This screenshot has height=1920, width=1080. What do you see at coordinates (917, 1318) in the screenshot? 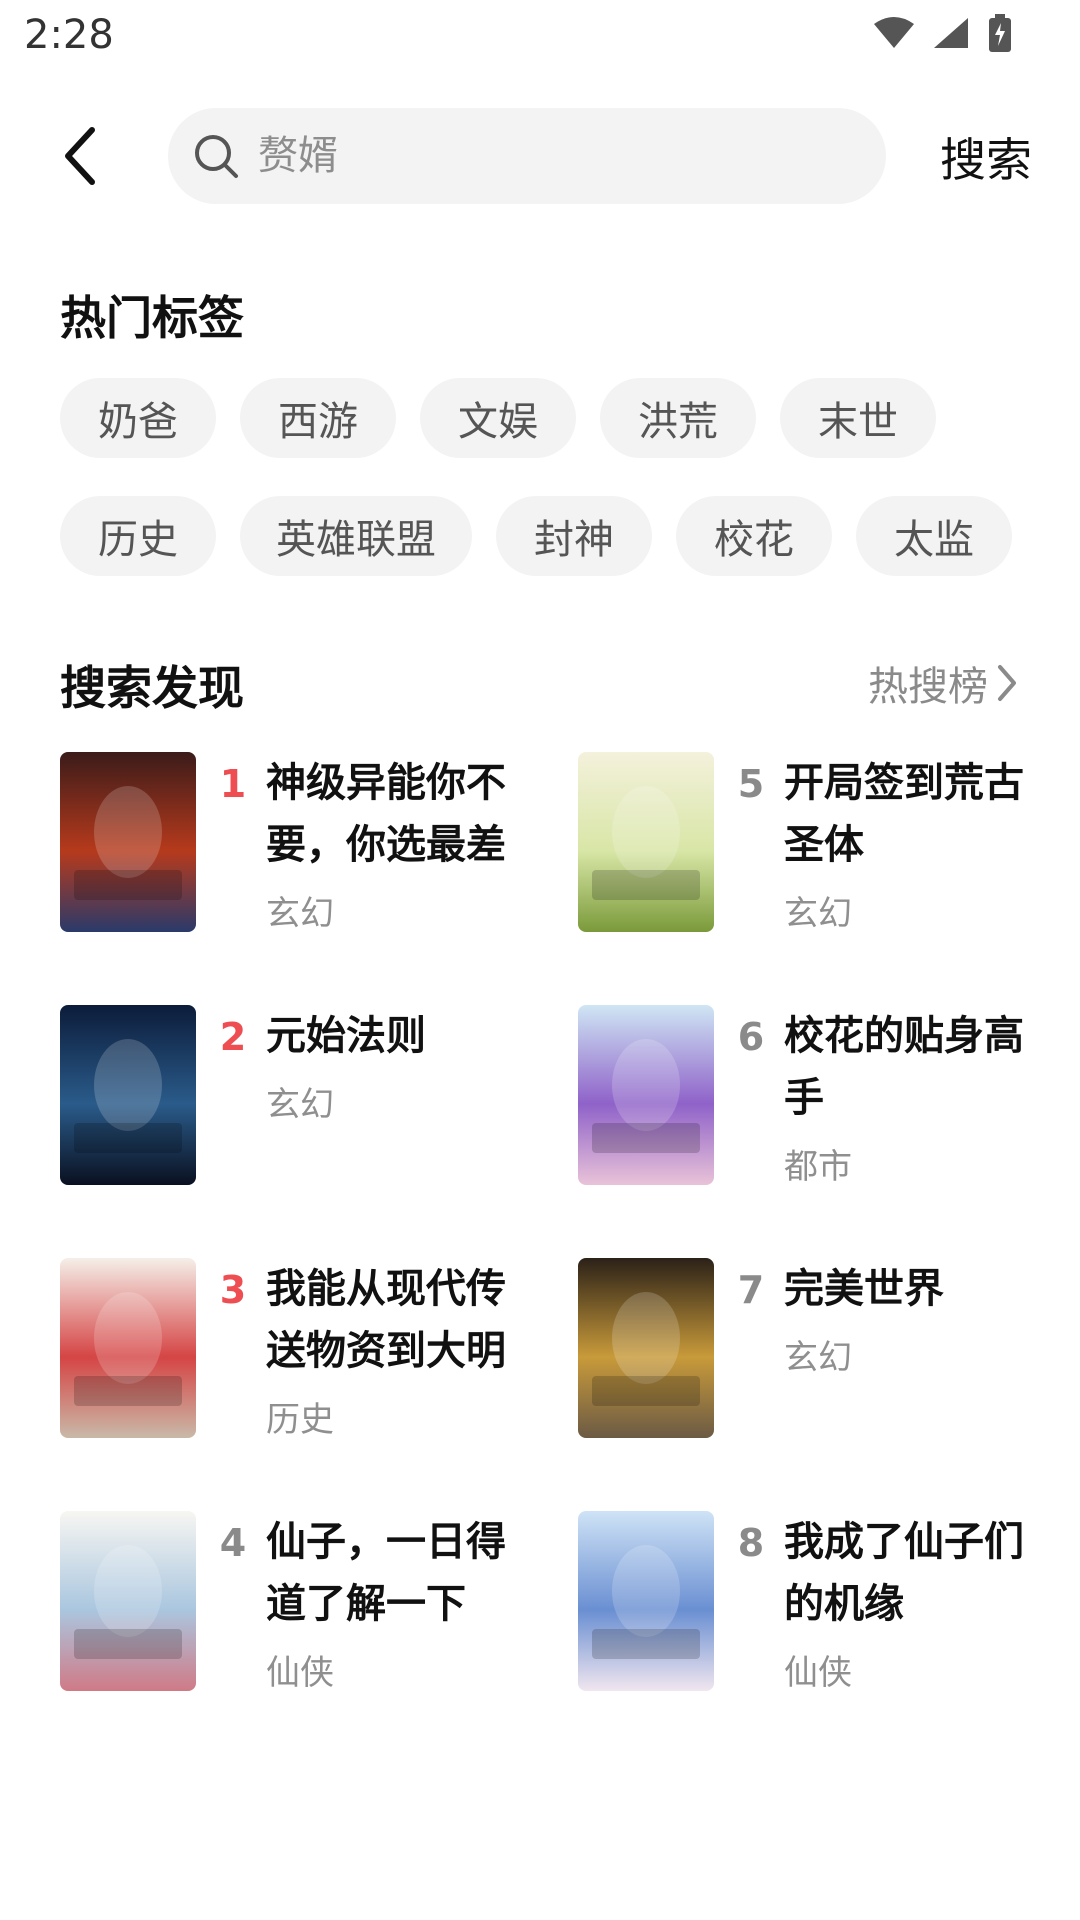
I see `book-info: 完美世界 玄幻` at bounding box center [917, 1318].